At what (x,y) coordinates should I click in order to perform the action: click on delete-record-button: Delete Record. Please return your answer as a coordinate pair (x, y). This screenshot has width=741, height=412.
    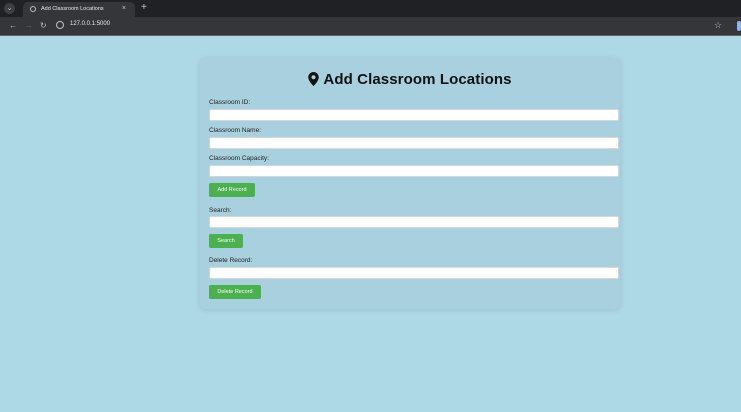
    Looking at the image, I should click on (235, 292).